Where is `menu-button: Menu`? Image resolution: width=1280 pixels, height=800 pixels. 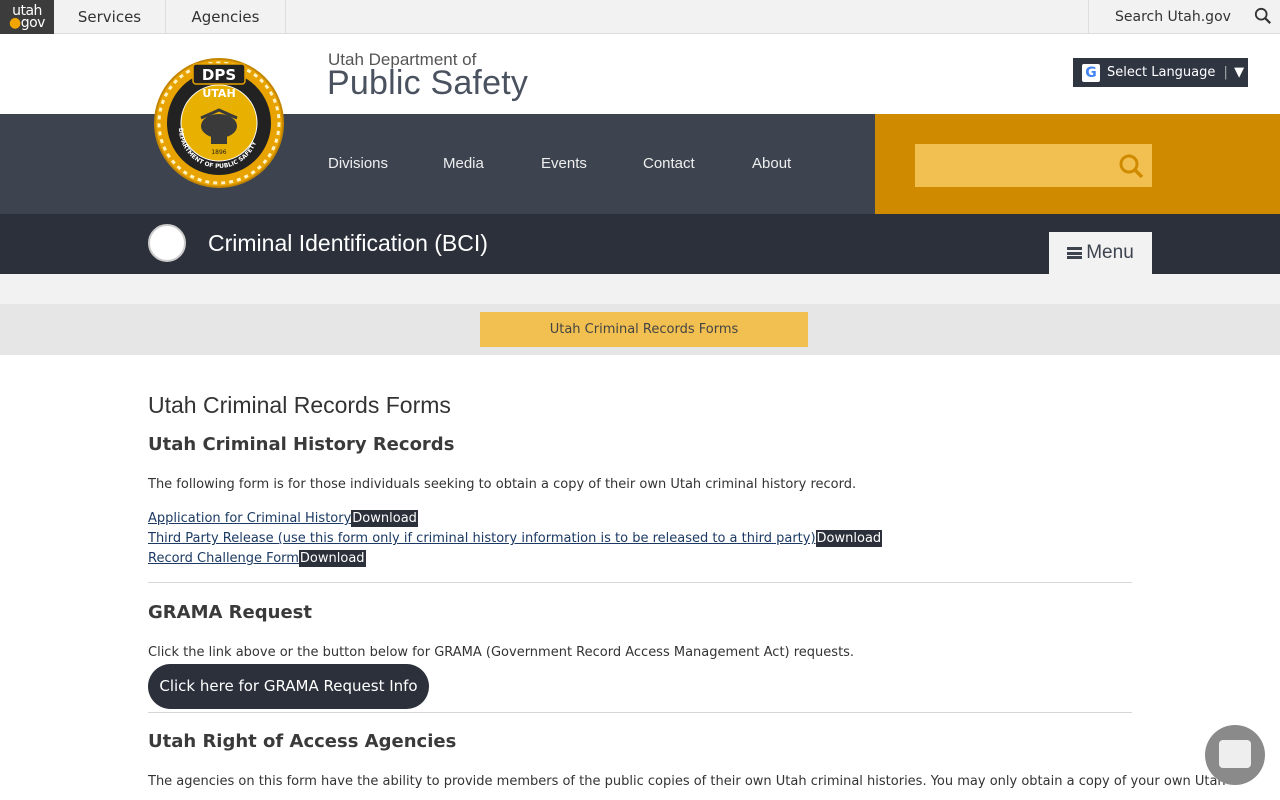
menu-button: Menu is located at coordinates (1100, 253).